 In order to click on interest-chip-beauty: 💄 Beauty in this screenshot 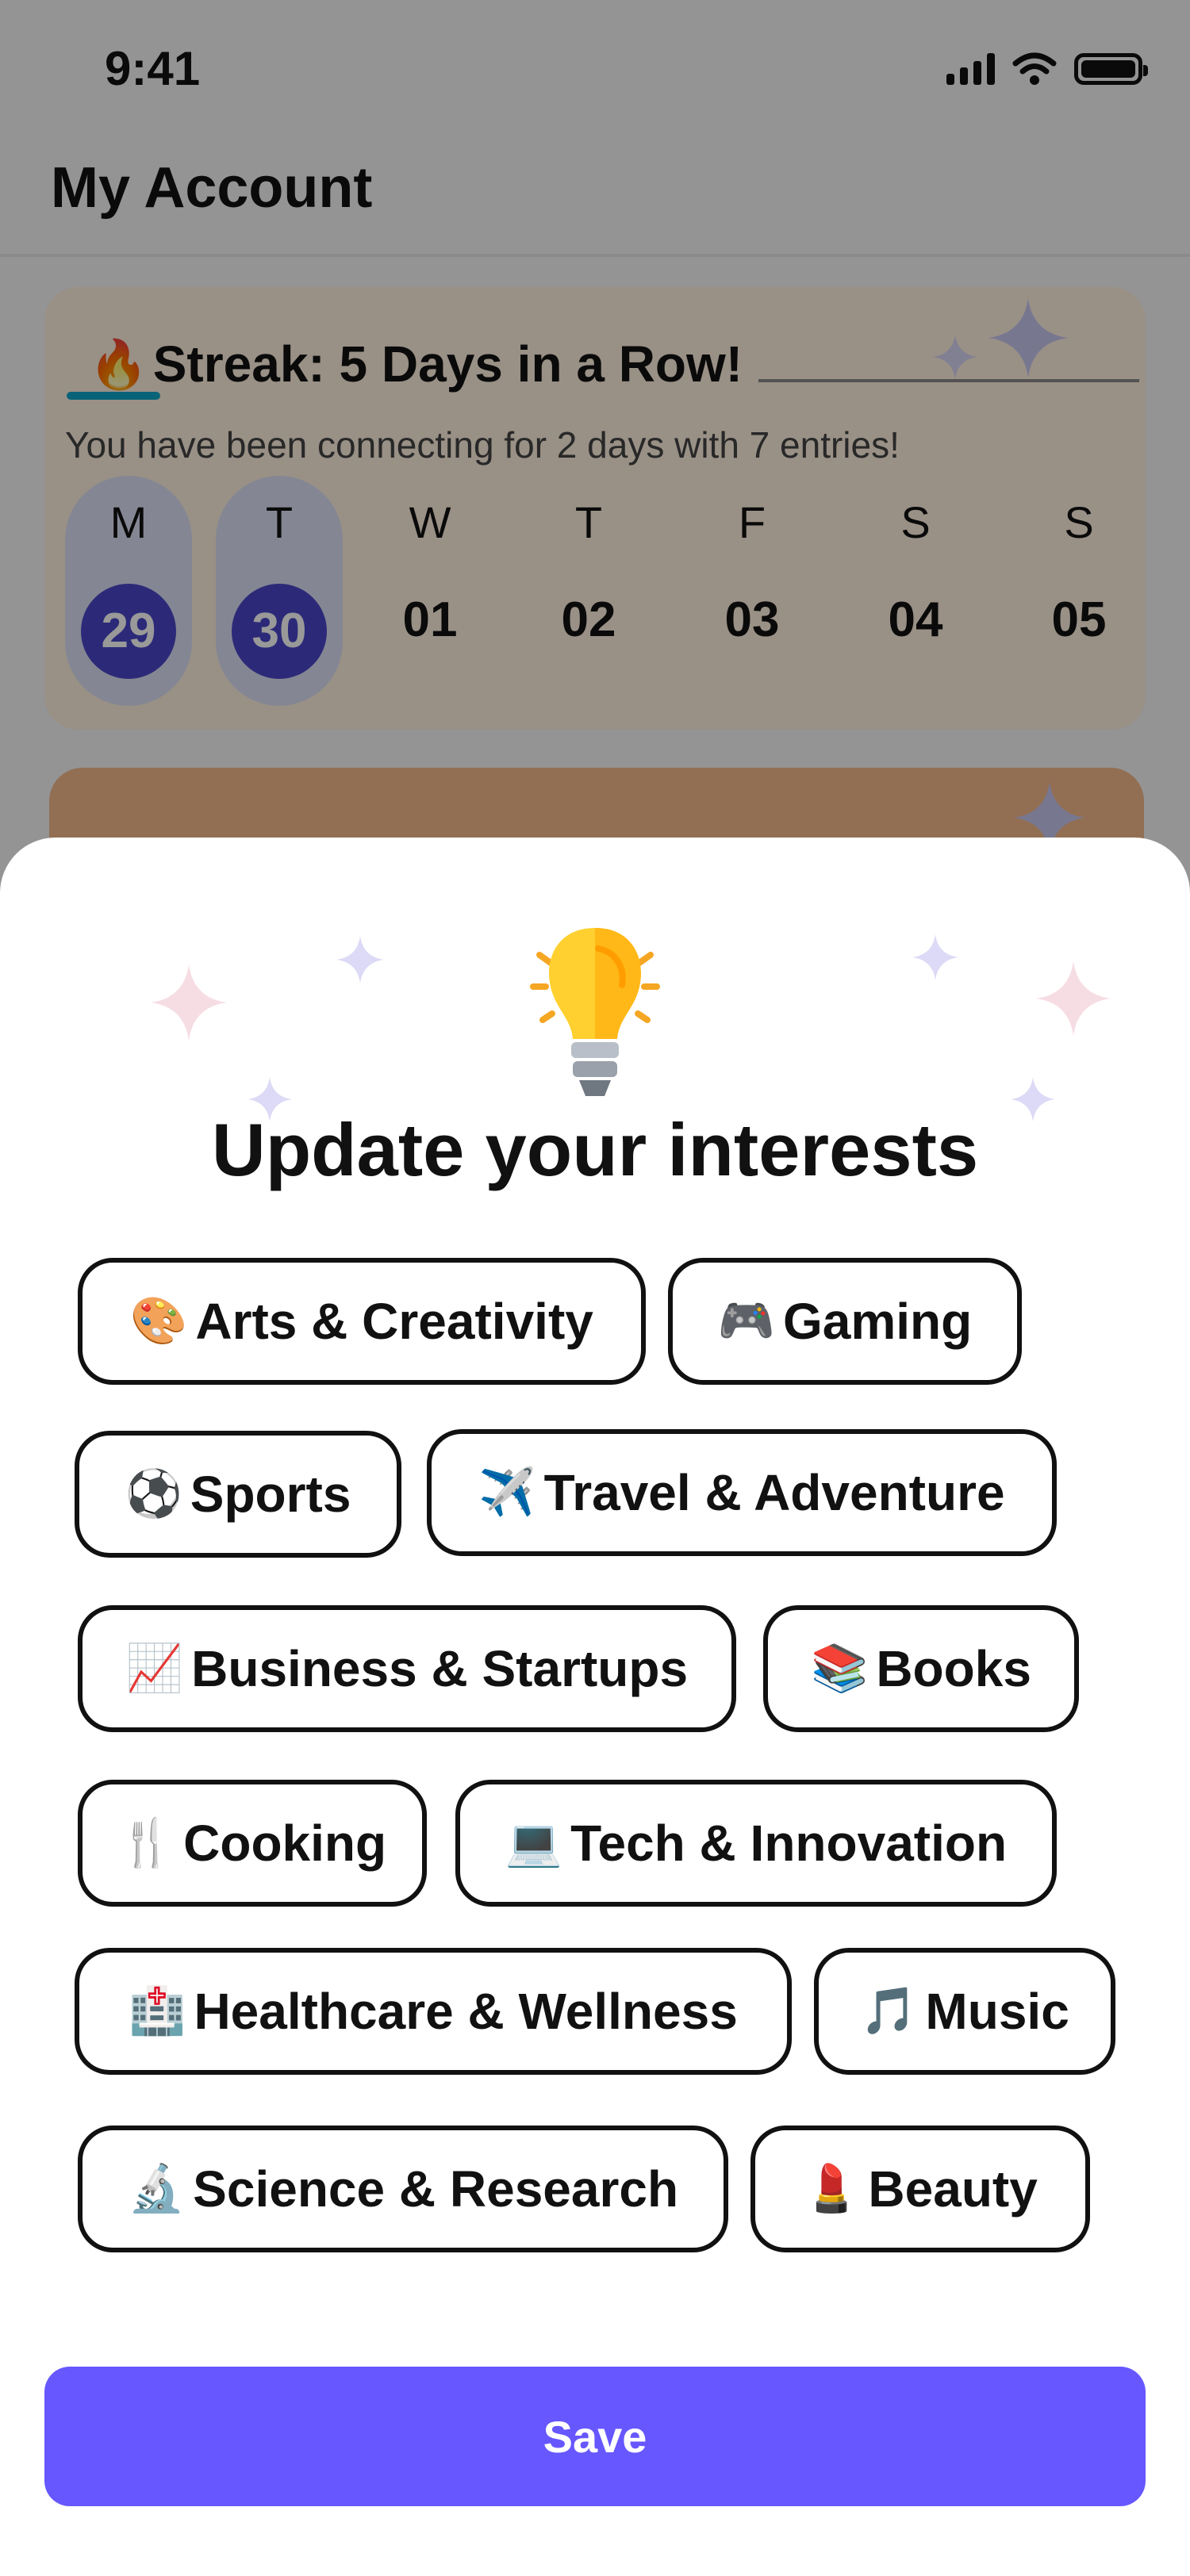, I will do `click(920, 2189)`.